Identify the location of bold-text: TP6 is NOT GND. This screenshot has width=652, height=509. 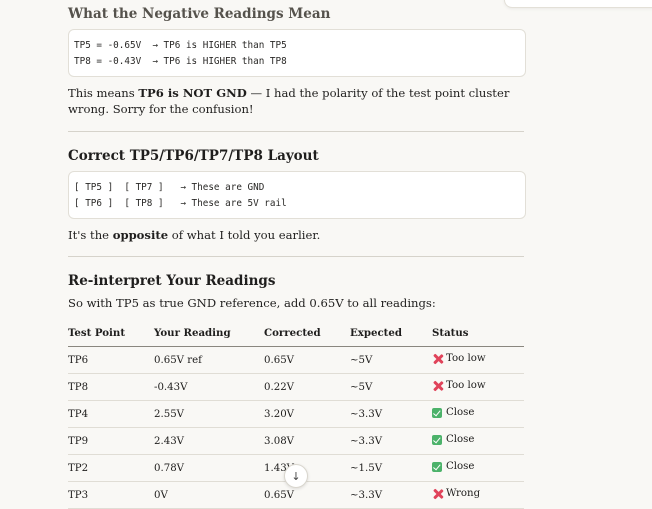
(192, 93).